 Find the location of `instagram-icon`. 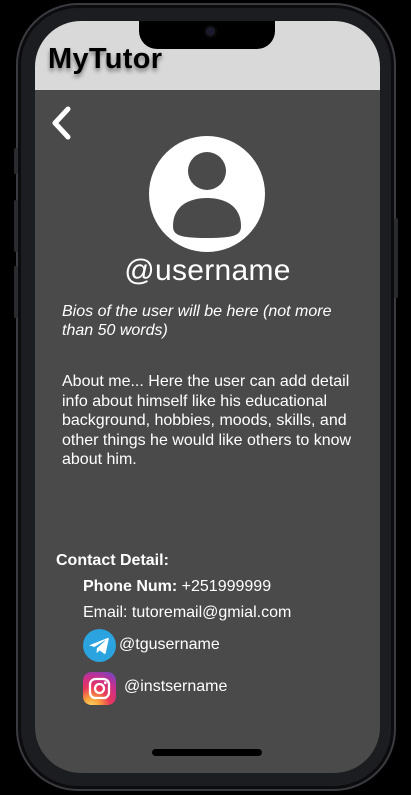

instagram-icon is located at coordinates (99, 688).